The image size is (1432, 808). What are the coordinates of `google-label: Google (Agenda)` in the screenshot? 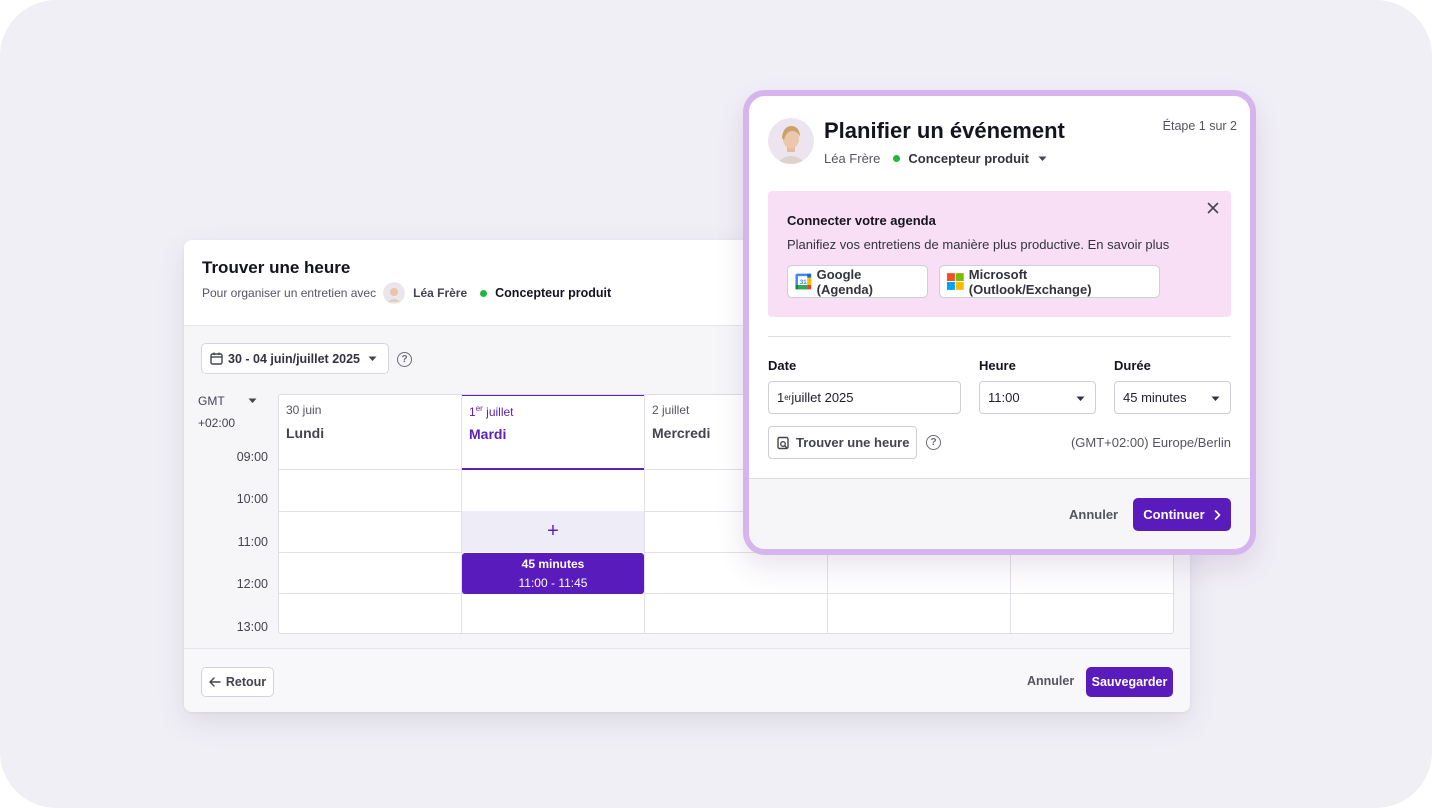 It's located at (844, 281).